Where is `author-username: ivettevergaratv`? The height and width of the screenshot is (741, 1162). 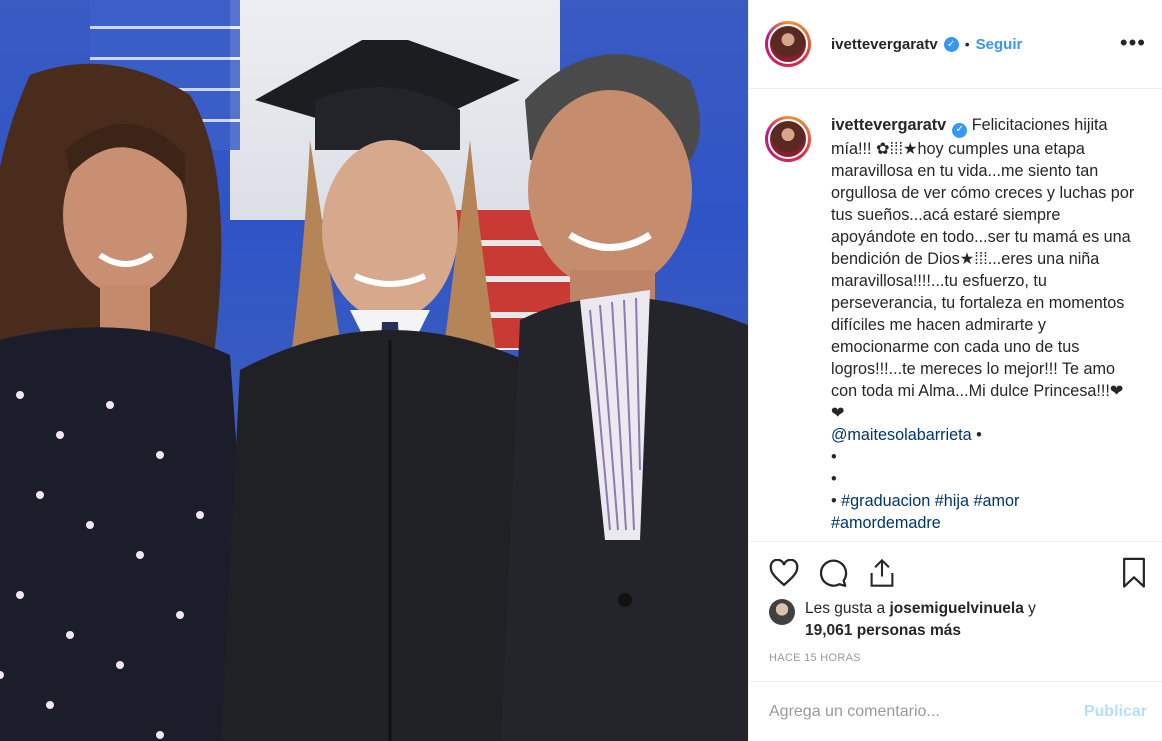
author-username: ivettevergaratv is located at coordinates (884, 44).